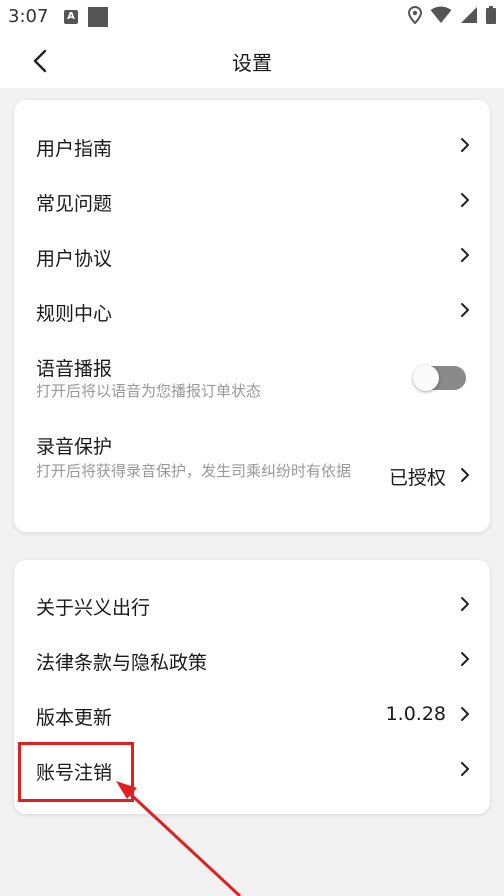 This screenshot has width=504, height=896. Describe the element at coordinates (122, 663) in the screenshot. I see `legal-label: 法律条款与隐私政策` at that location.